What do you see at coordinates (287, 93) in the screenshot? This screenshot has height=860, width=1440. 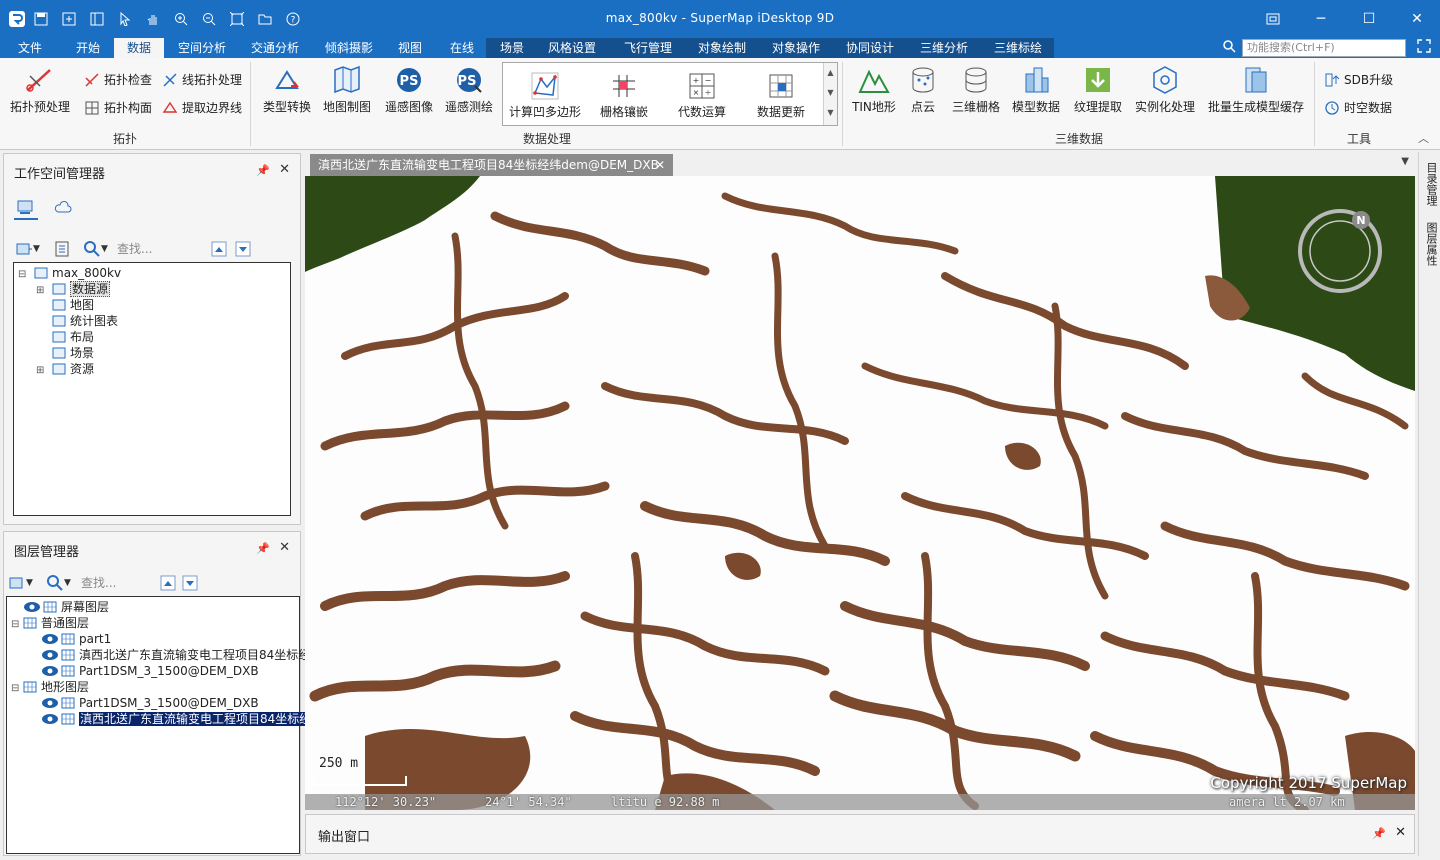 I see `type-convert-button: 类型转换` at bounding box center [287, 93].